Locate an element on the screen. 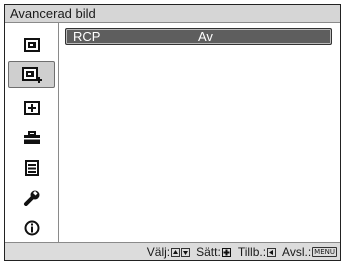 The image size is (345, 265). enter-key-icon is located at coordinates (226, 252).